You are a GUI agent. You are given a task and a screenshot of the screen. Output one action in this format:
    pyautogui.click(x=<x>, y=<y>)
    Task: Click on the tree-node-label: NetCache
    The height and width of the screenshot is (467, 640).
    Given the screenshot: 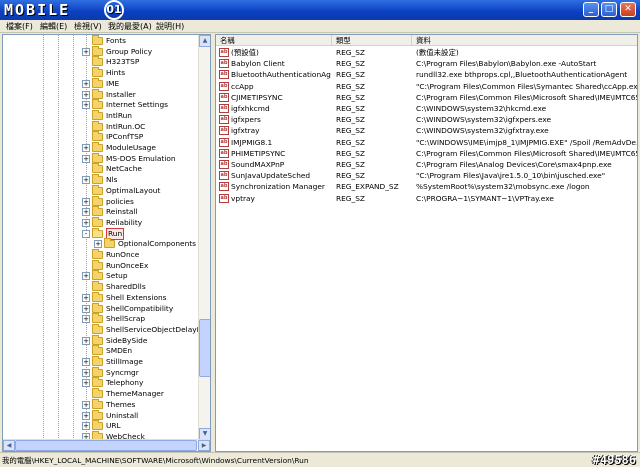 What is the action you would take?
    pyautogui.click(x=124, y=169)
    